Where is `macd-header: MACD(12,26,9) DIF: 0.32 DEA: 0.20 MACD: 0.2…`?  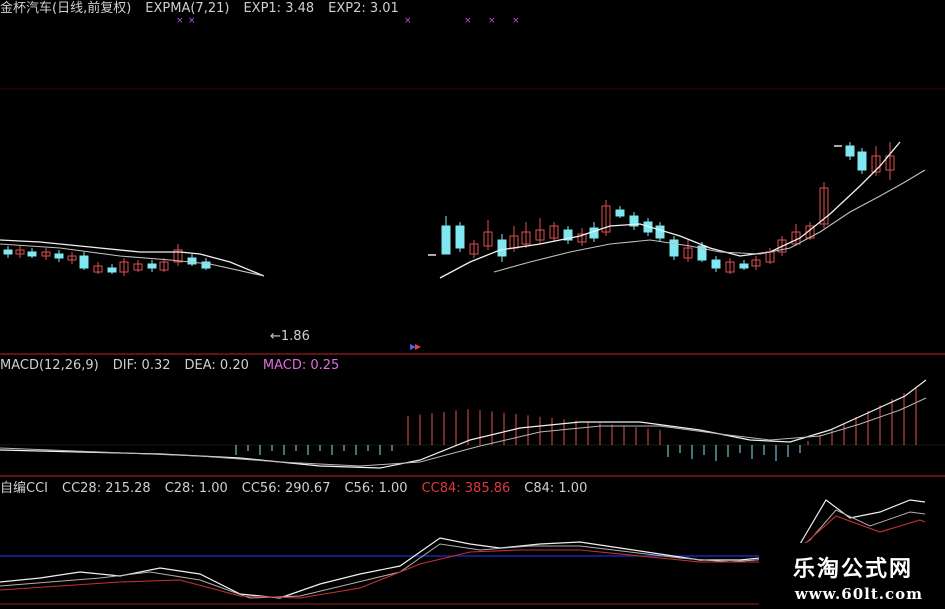
macd-header: MACD(12,26,9) DIF: 0.32 DEA: 0.20 MACD: 0.2… is located at coordinates (176, 365).